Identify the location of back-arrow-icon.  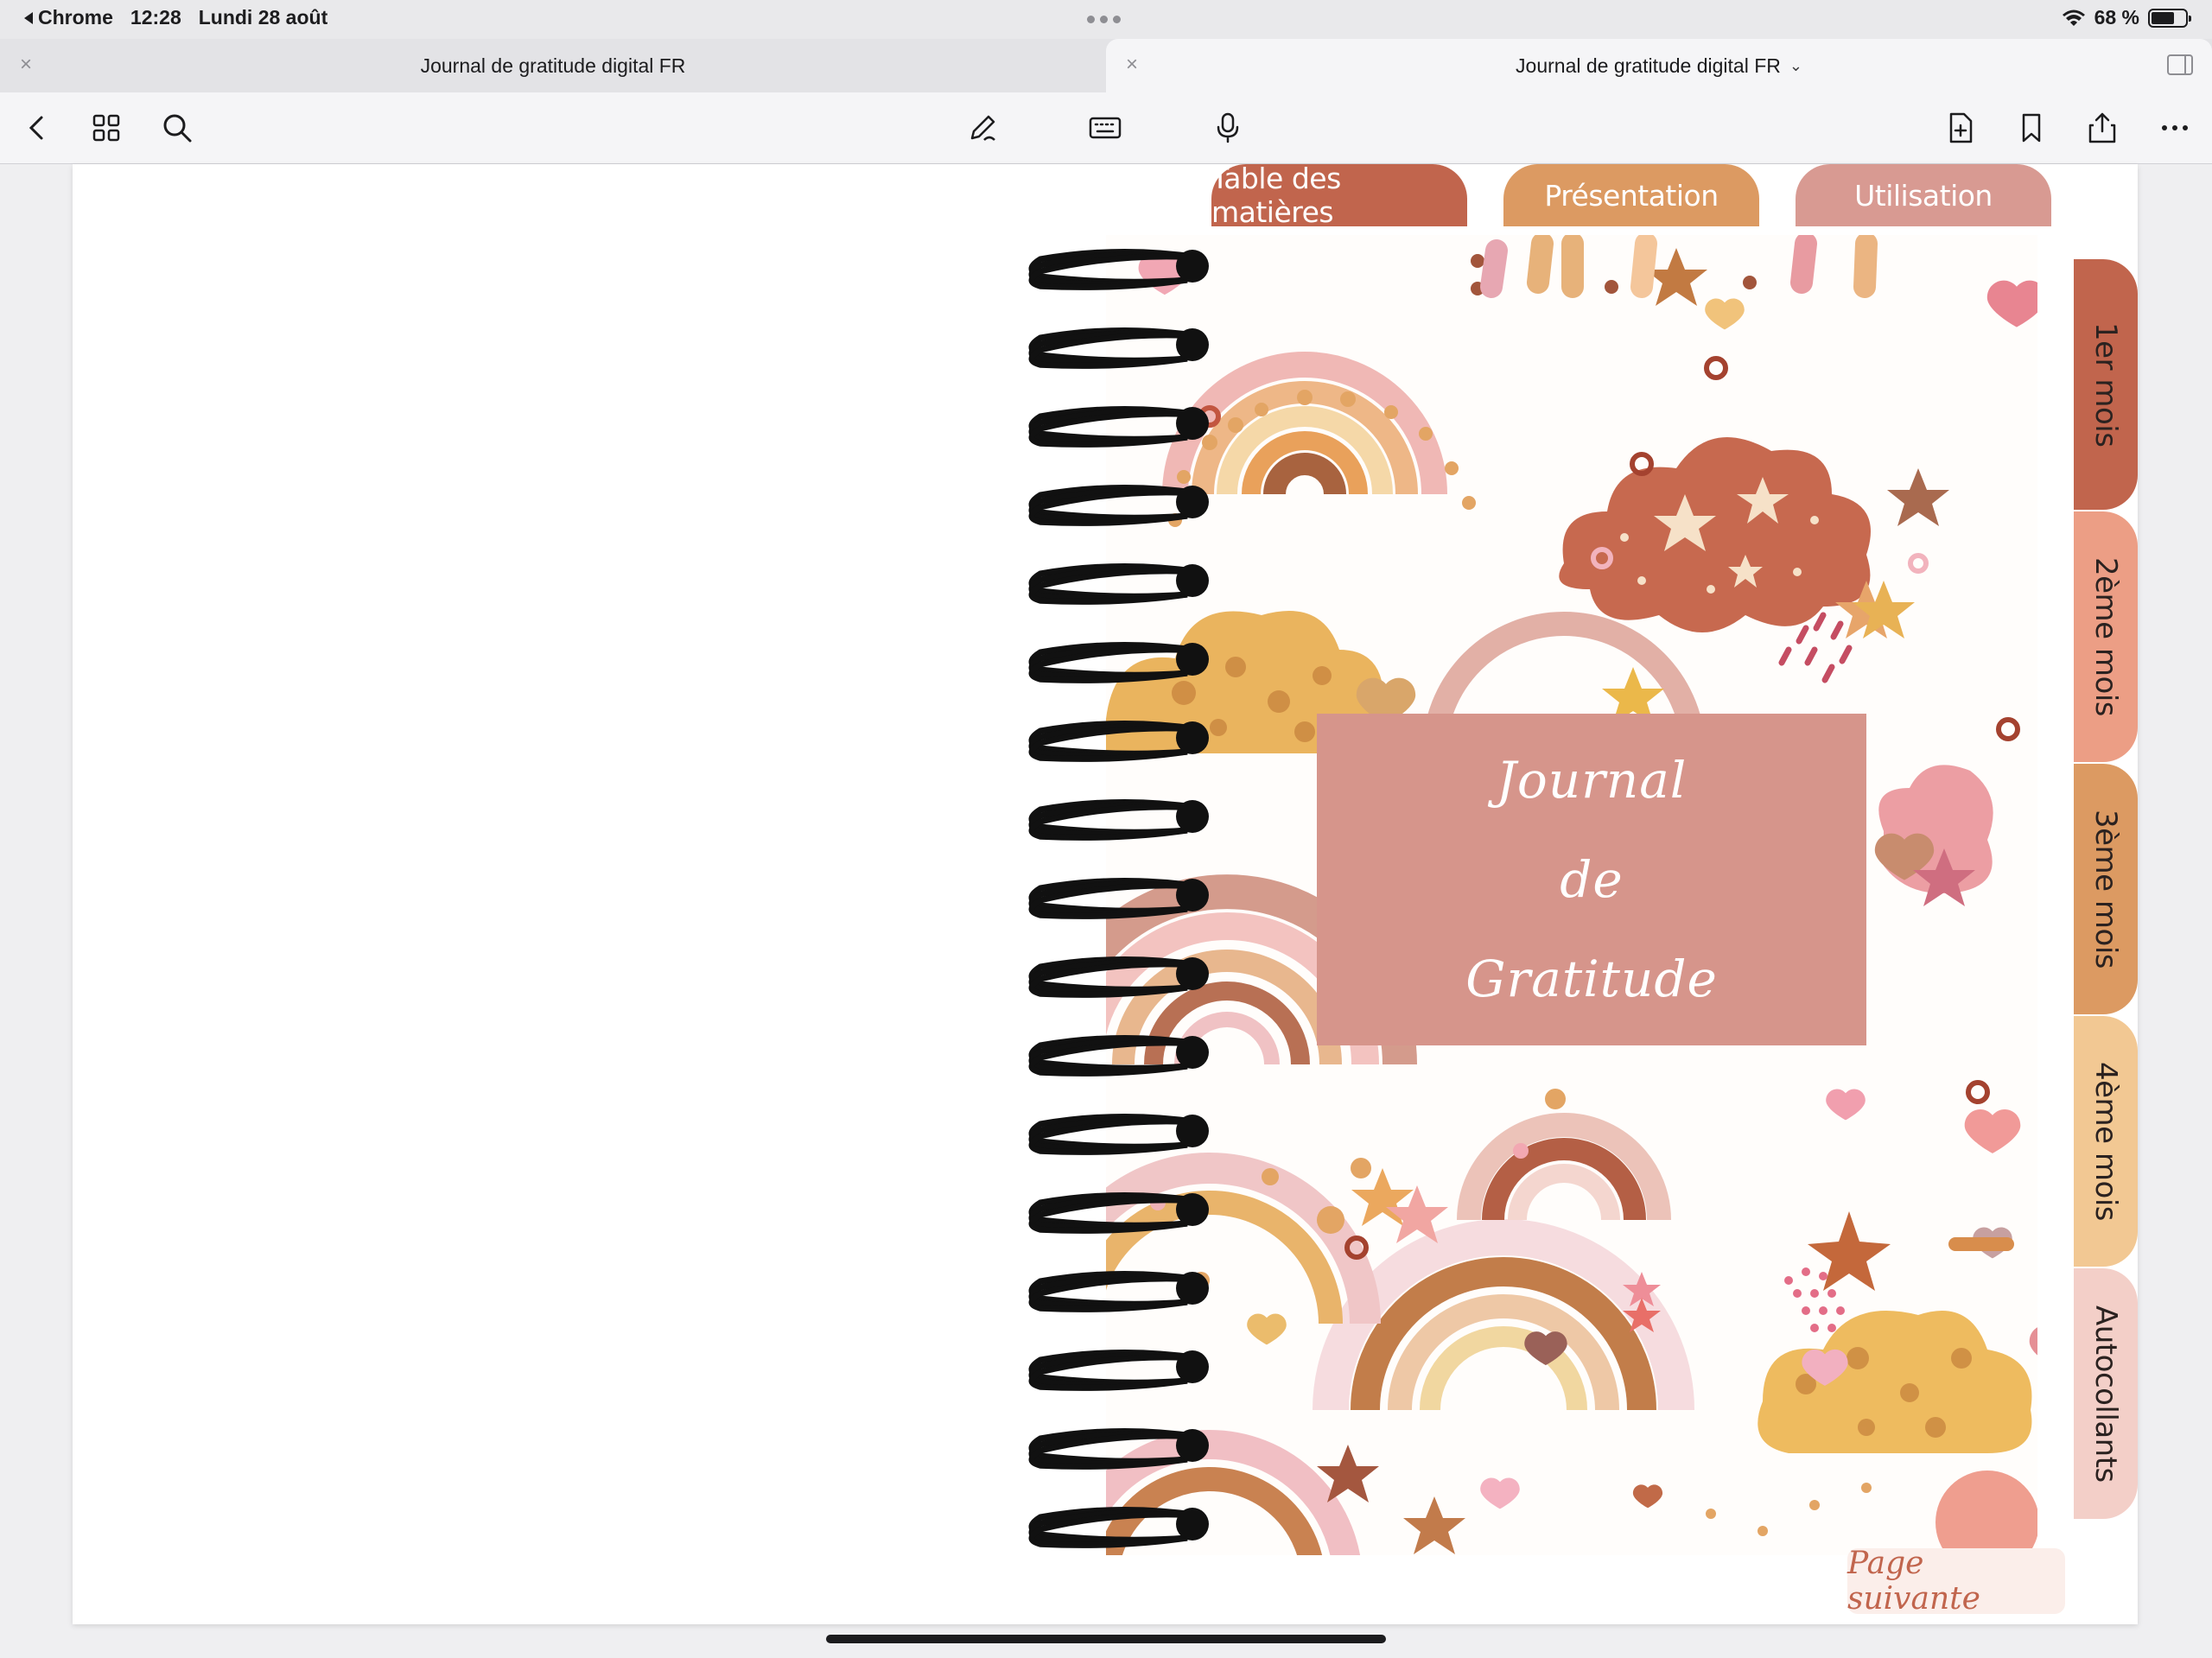
(28, 17).